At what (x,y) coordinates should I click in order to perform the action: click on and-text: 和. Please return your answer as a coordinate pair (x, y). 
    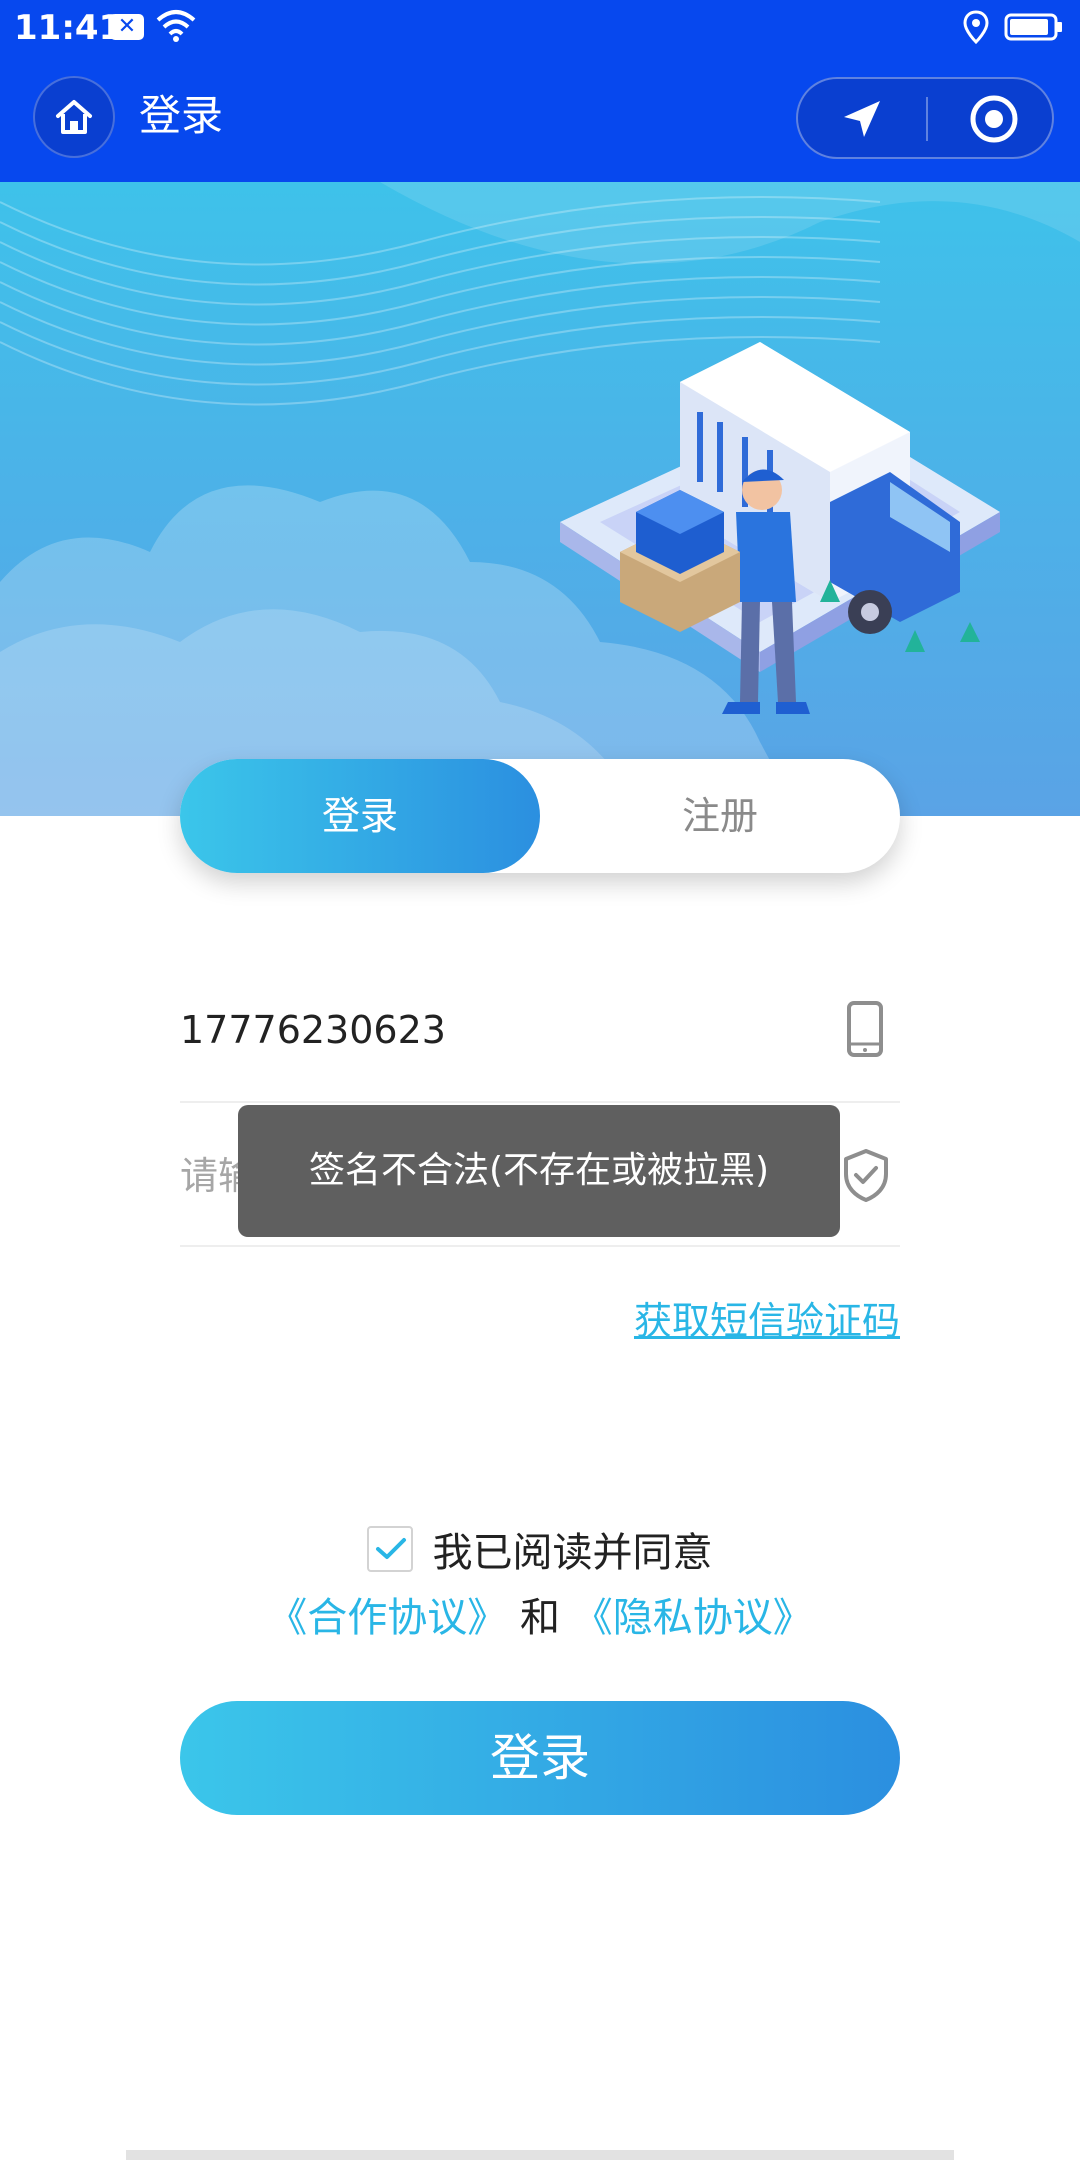
    Looking at the image, I should click on (540, 1618).